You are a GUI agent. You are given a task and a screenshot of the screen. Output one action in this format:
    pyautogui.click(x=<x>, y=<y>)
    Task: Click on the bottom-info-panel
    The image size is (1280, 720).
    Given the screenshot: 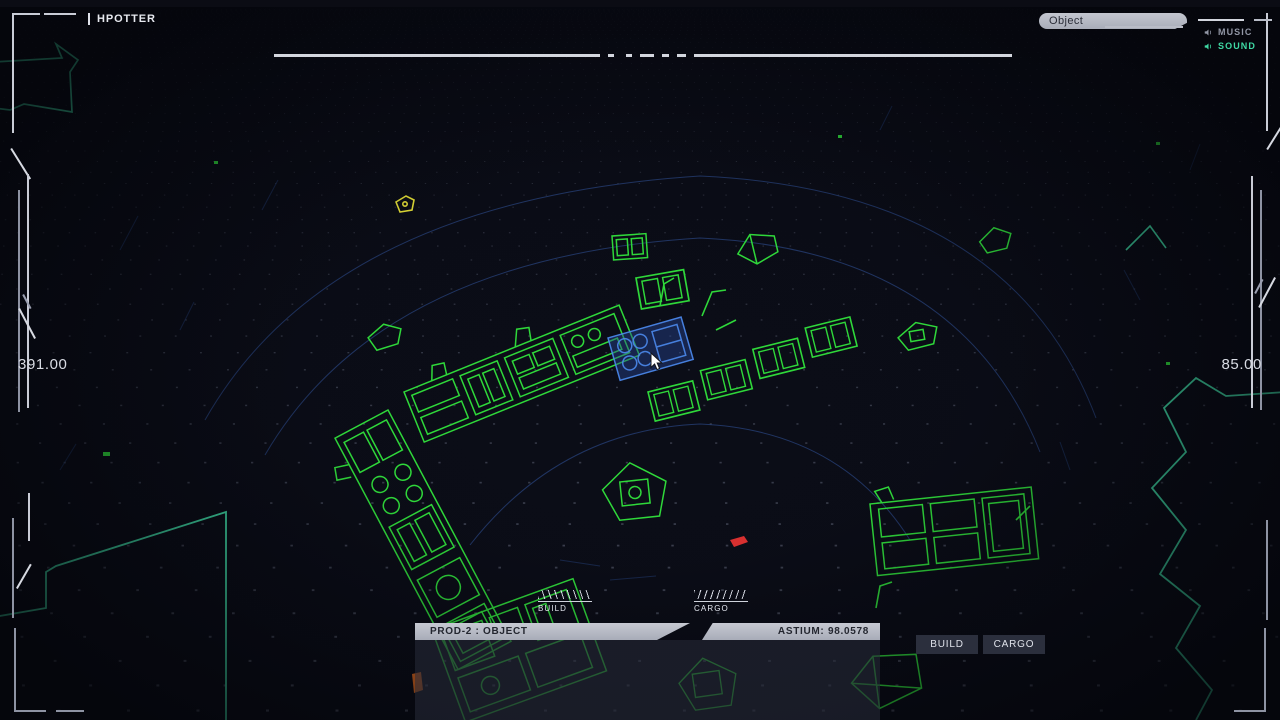 What is the action you would take?
    pyautogui.click(x=647, y=680)
    